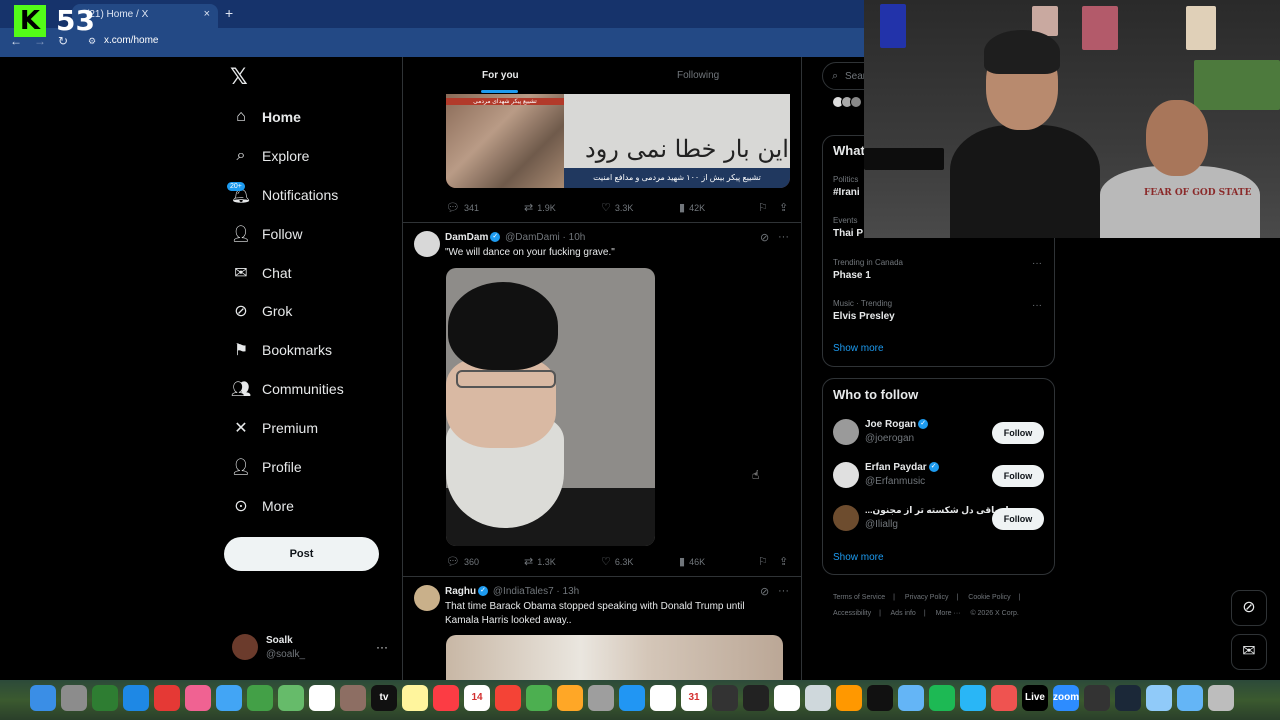 This screenshot has height=720, width=1280. I want to click on dock-tool2-icon, so click(1004, 698).